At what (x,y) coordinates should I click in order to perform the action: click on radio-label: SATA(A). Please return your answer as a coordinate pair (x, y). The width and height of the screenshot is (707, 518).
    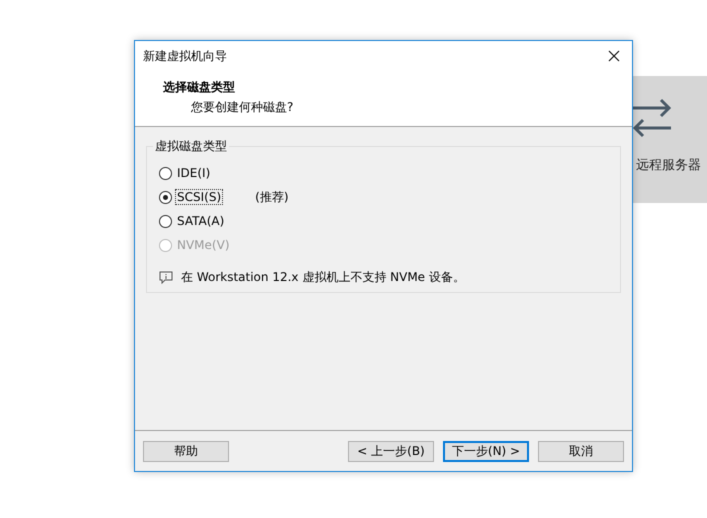
    Looking at the image, I should click on (200, 221).